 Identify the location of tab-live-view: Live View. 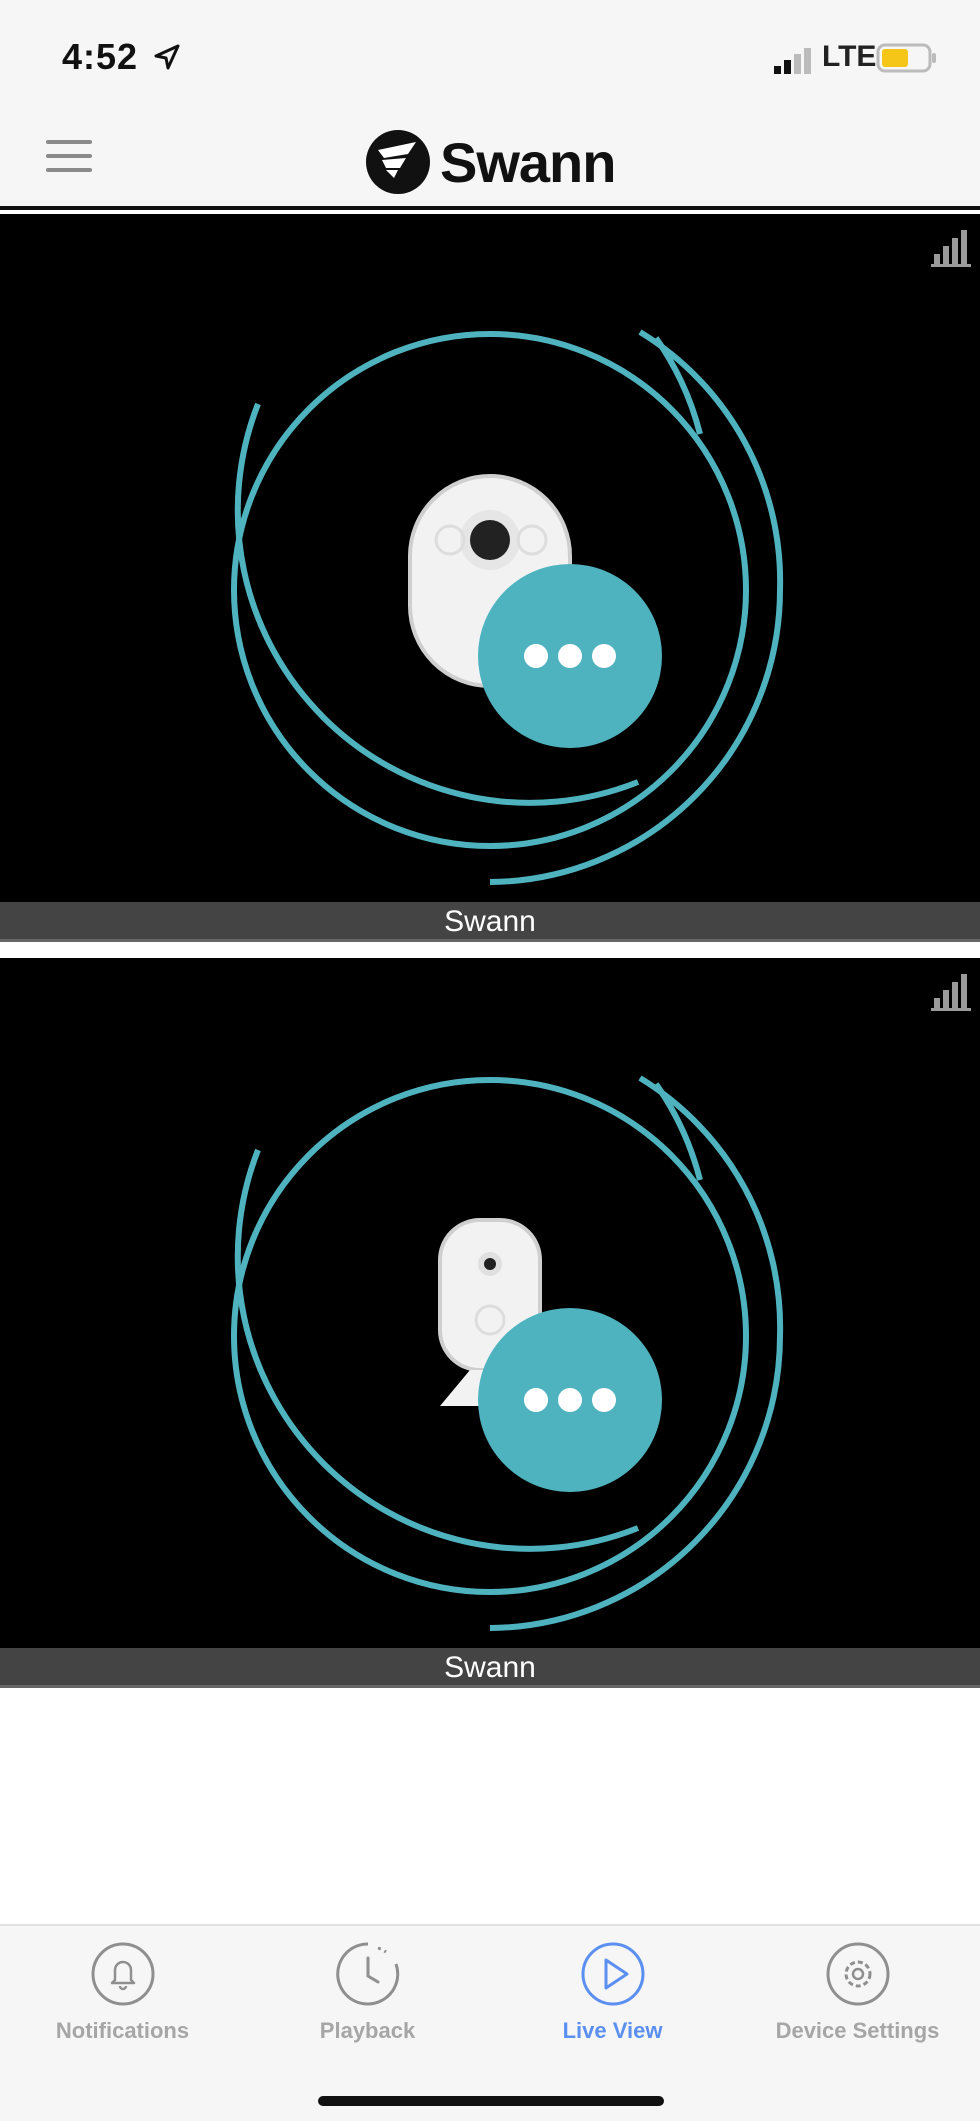
(612, 2000).